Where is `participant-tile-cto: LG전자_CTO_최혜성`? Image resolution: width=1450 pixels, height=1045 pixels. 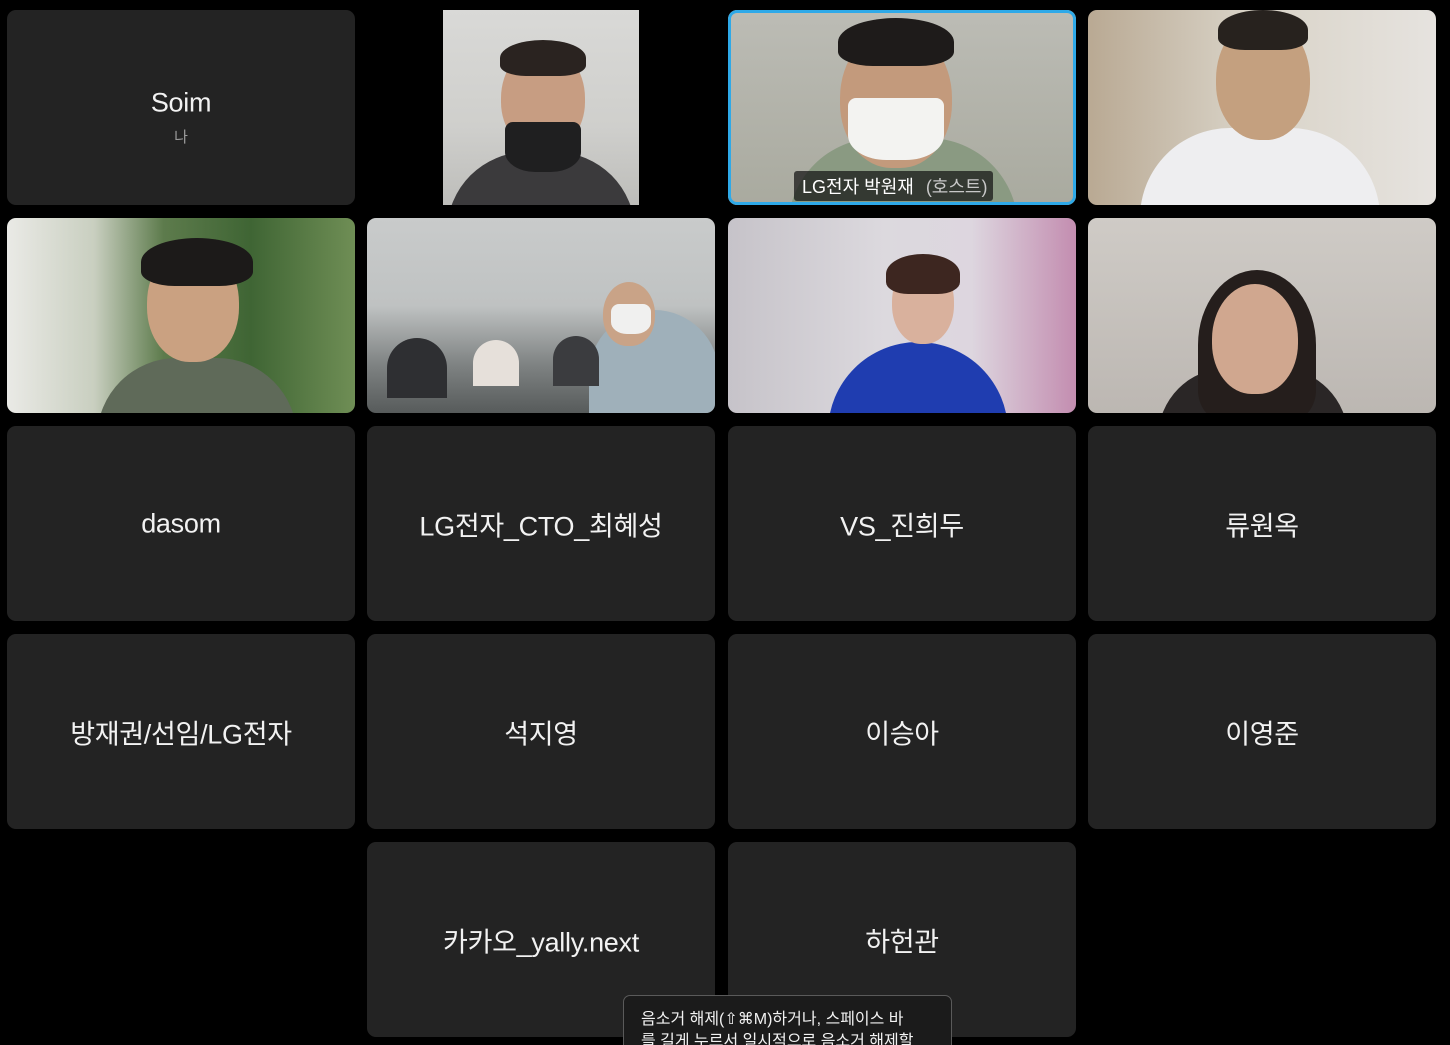 participant-tile-cto: LG전자_CTO_최혜성 is located at coordinates (541, 523).